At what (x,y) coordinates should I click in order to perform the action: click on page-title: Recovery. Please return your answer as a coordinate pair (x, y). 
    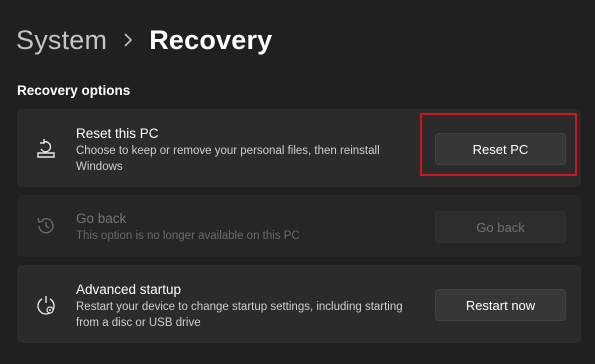
    Looking at the image, I should click on (211, 39).